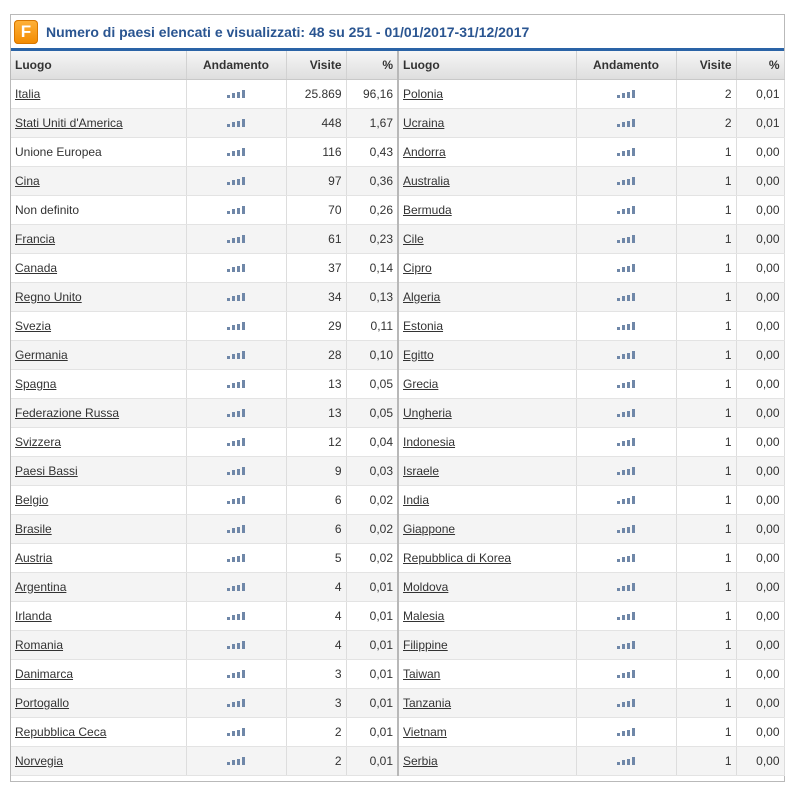 This screenshot has width=798, height=796. I want to click on place-link: Cile, so click(413, 239).